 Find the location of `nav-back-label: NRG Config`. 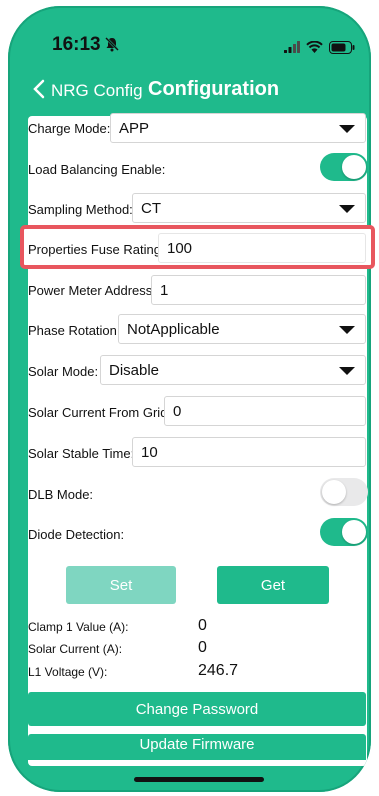

nav-back-label: NRG Config is located at coordinates (97, 91).